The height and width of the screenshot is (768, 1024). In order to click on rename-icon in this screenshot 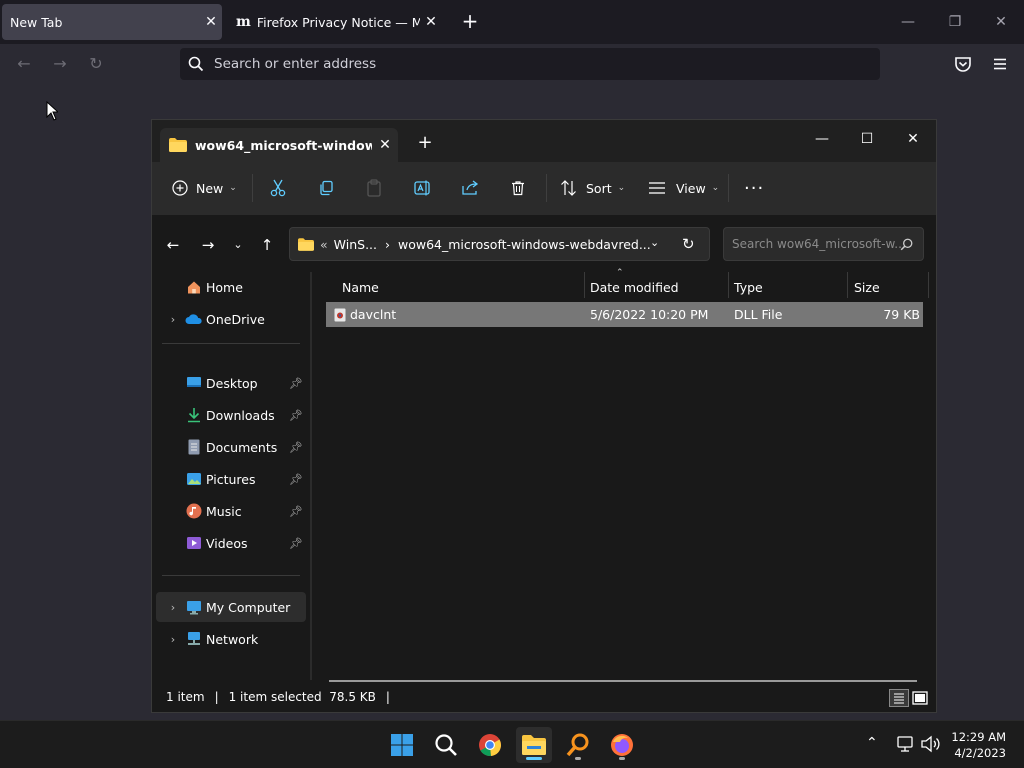, I will do `click(422, 188)`.